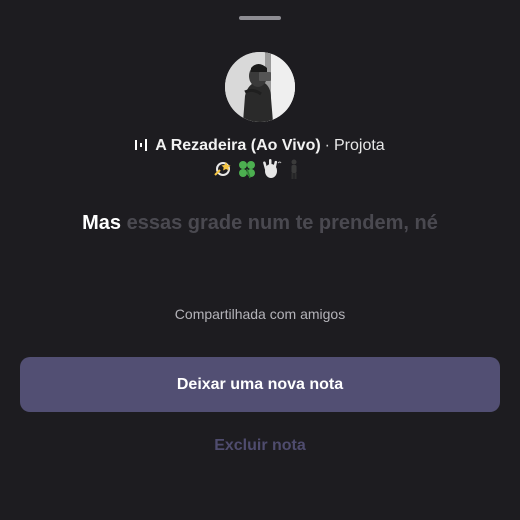  Describe the element at coordinates (272, 168) in the screenshot. I see `waving-hand-emoji` at that location.